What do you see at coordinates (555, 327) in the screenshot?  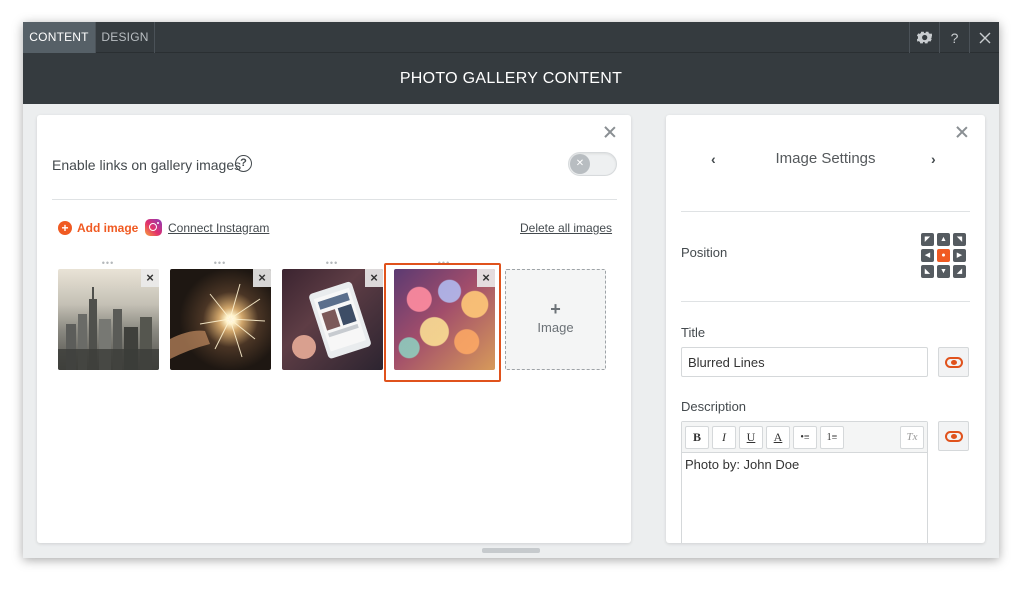 I see `add-image-tile-label: Image` at bounding box center [555, 327].